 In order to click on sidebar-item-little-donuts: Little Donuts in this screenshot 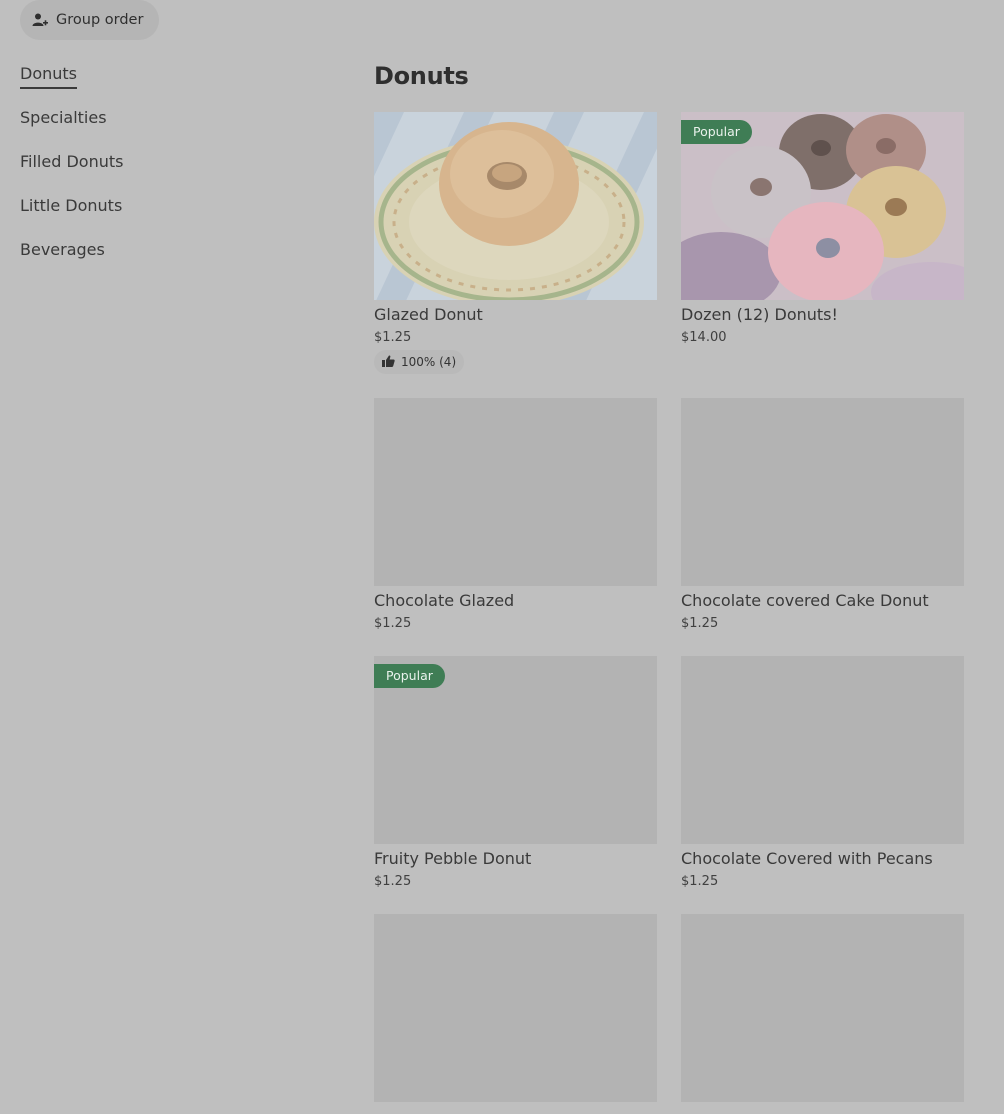, I will do `click(170, 214)`.